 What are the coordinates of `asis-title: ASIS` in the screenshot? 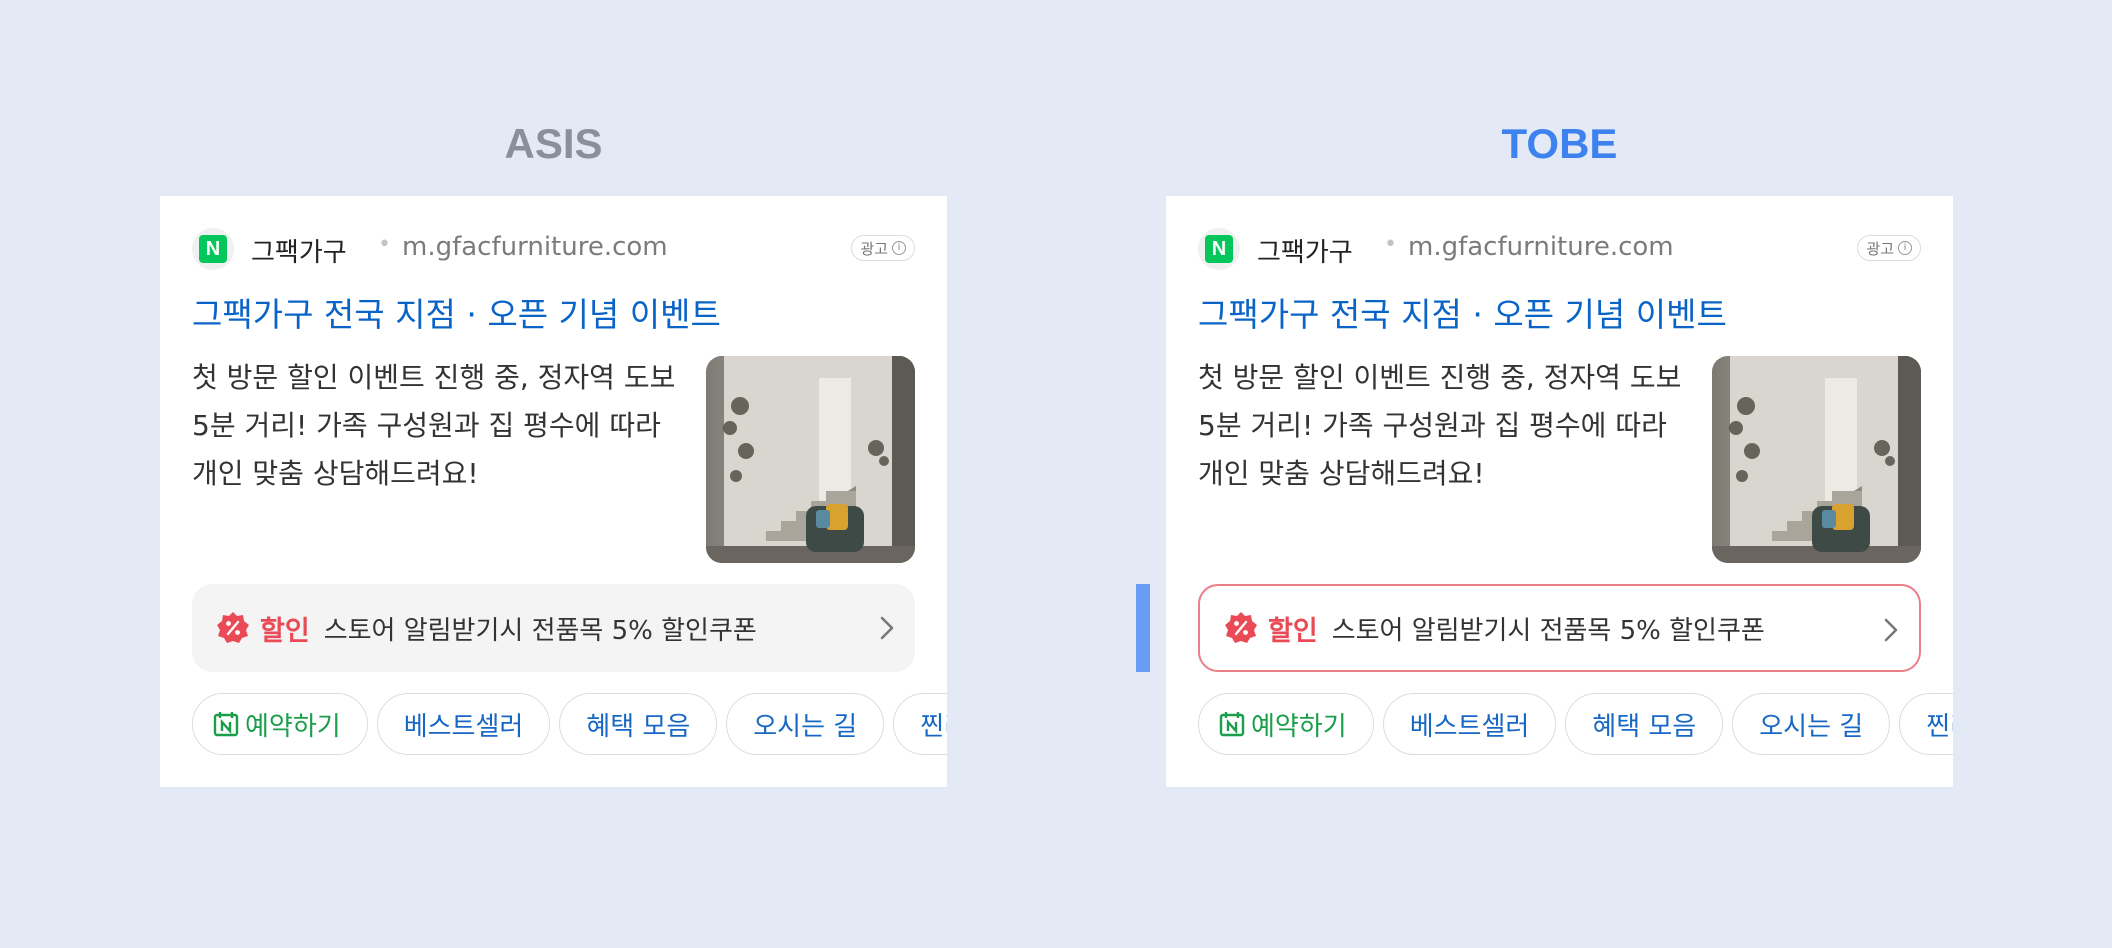 It's located at (553, 143).